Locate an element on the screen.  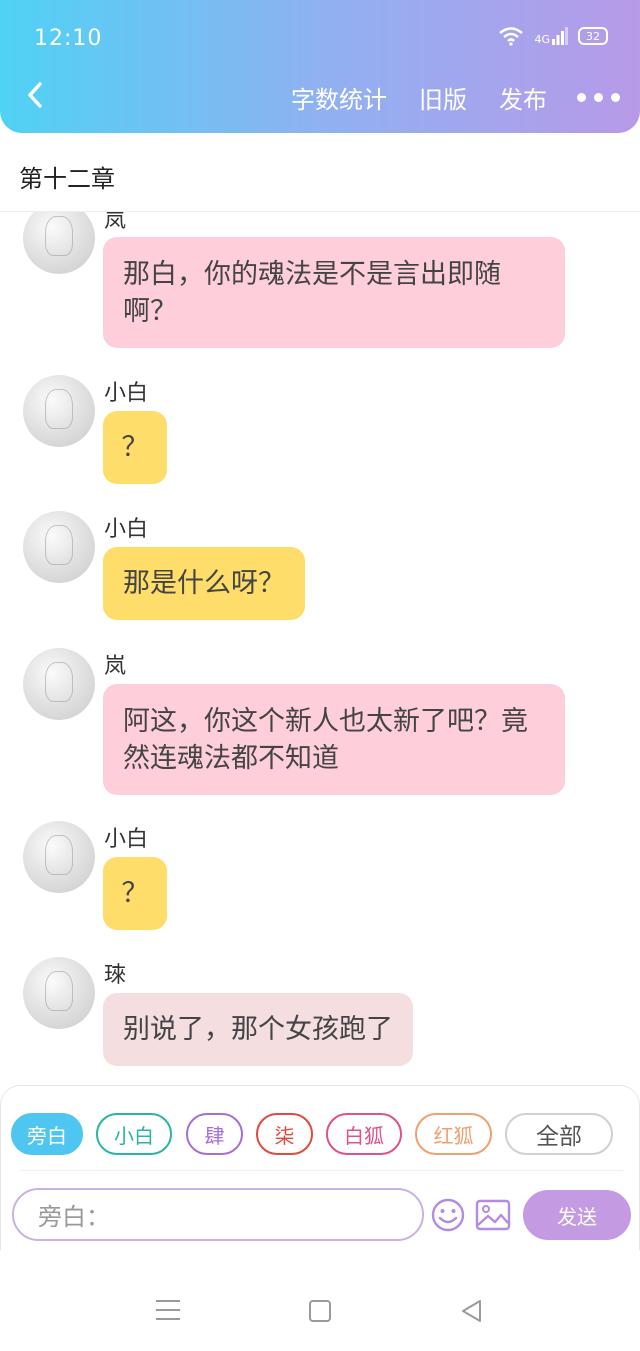
divider is located at coordinates (321, 1170).